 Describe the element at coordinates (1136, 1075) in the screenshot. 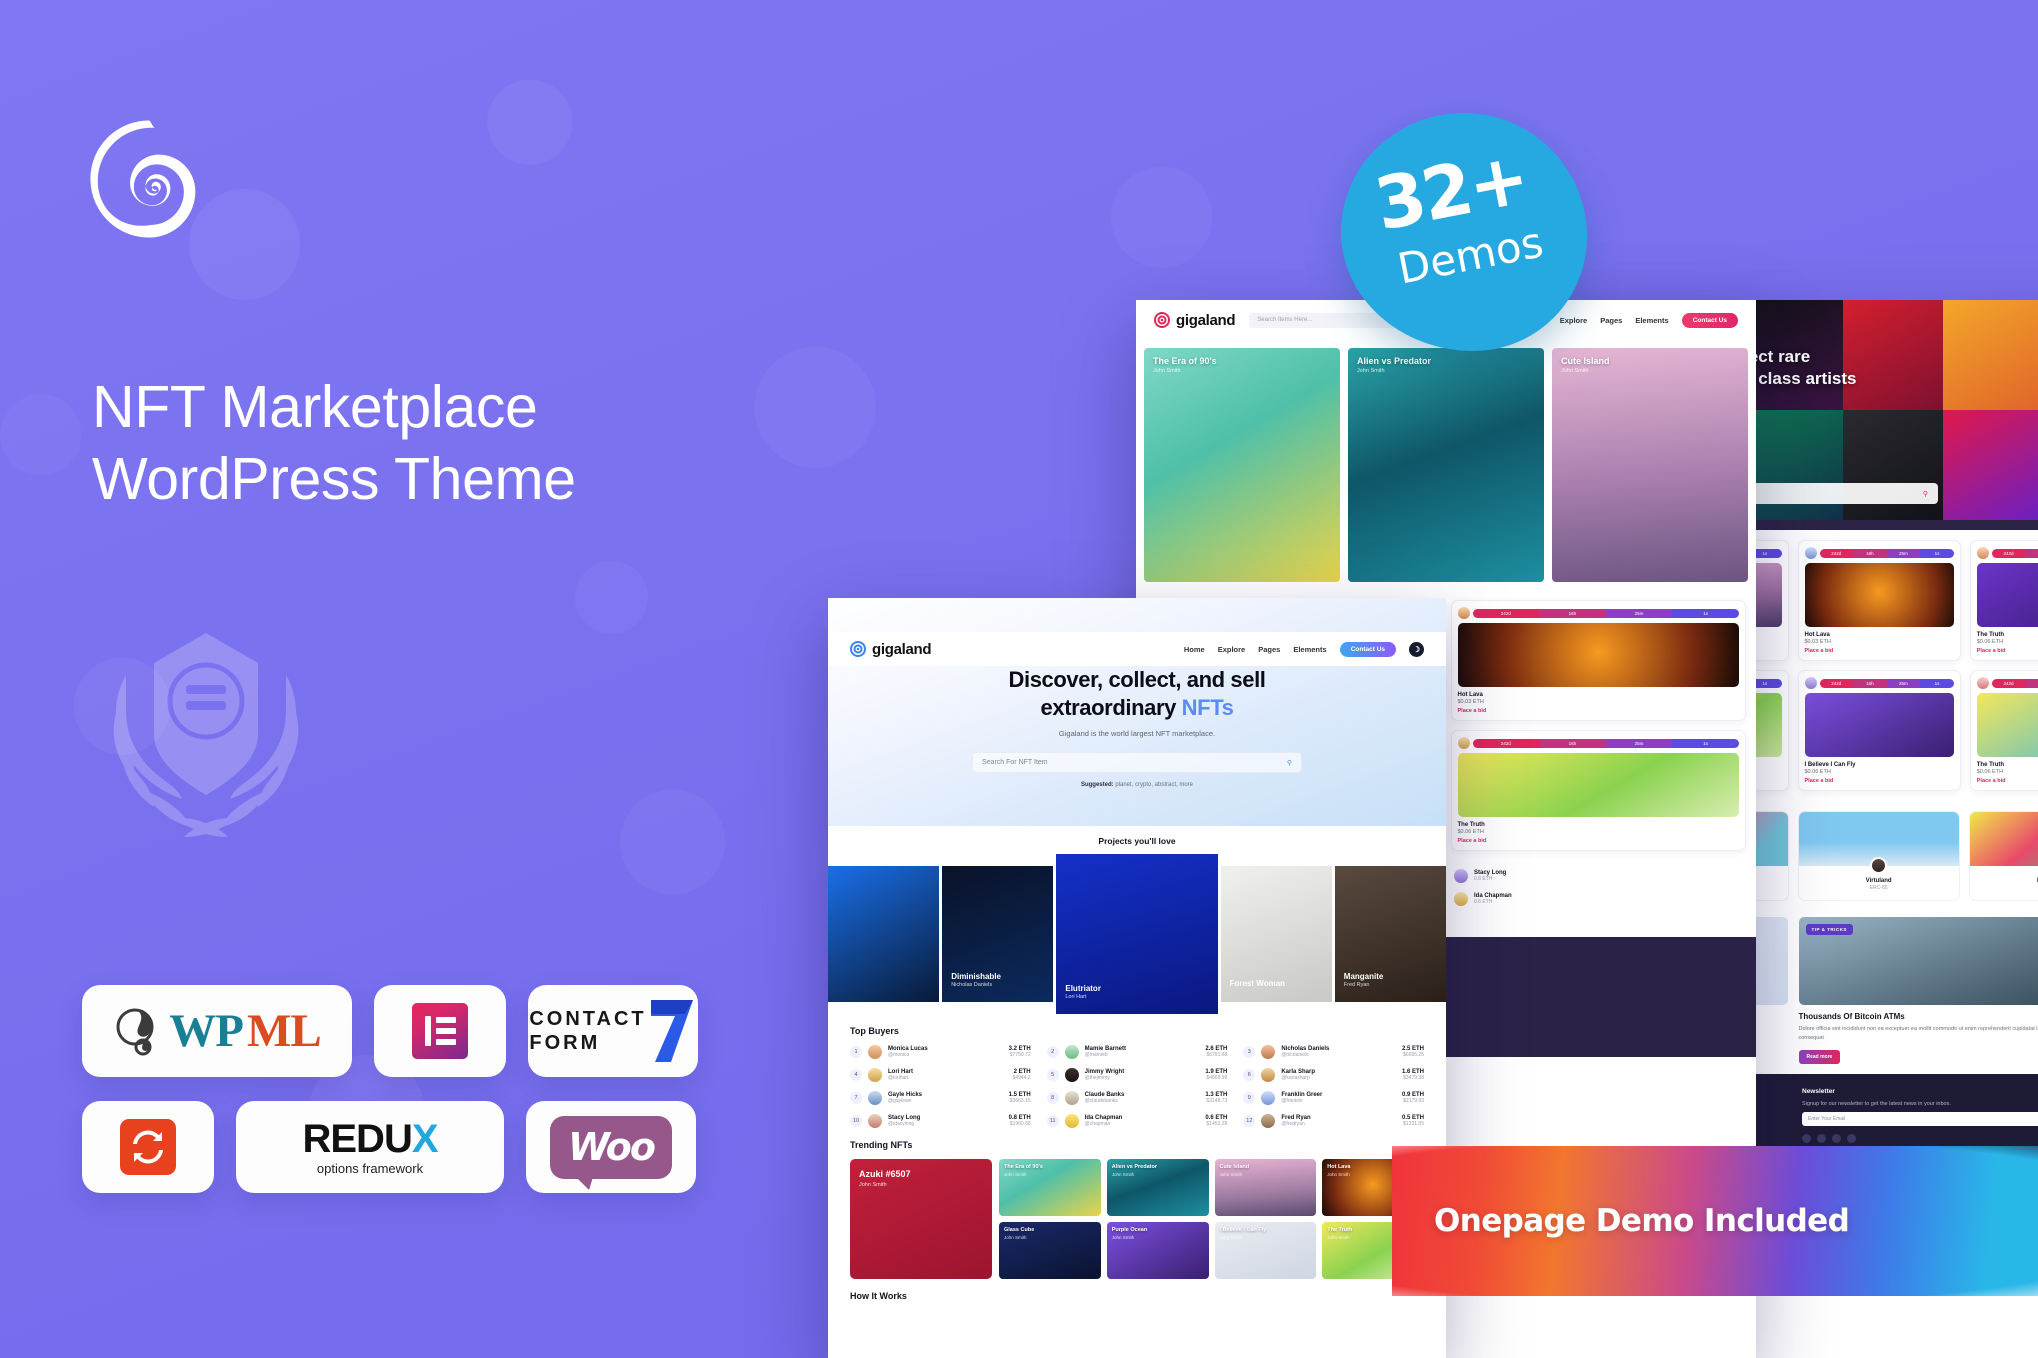

I see `buyer-row: 5 Jimmy Wright @thejimmy 1.9 ETH $4669.99` at that location.